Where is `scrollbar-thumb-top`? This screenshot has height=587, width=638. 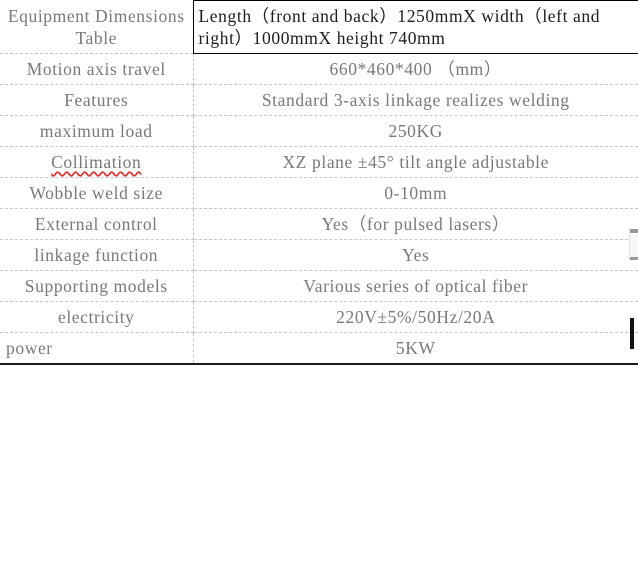 scrollbar-thumb-top is located at coordinates (634, 231).